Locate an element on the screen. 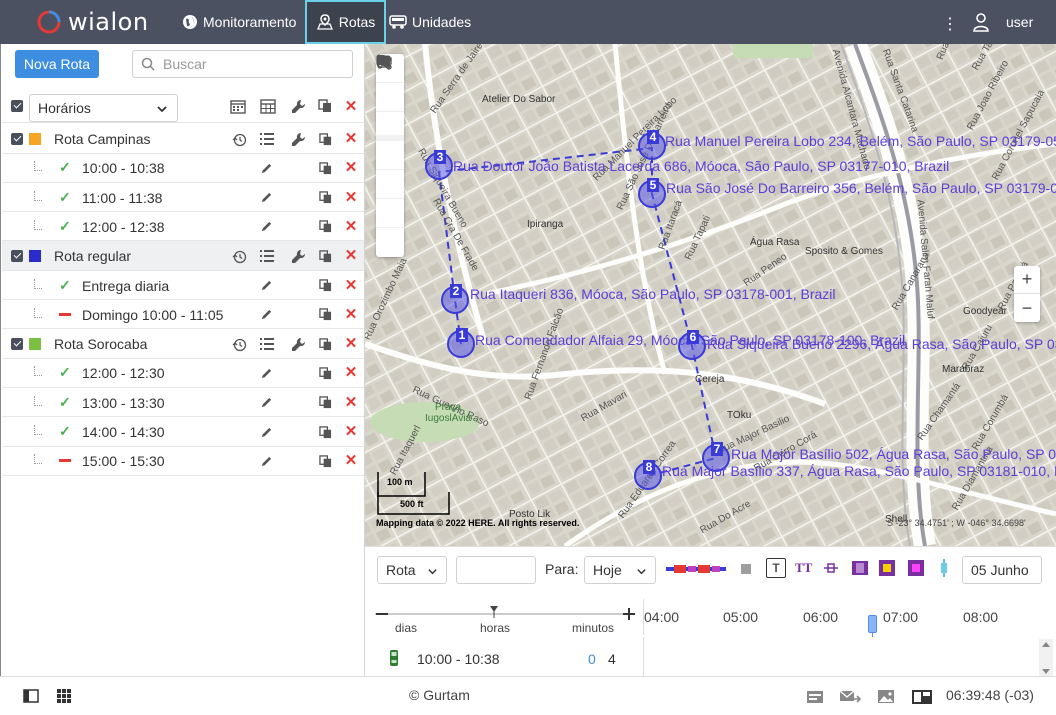  search-input is located at coordinates (248, 64).